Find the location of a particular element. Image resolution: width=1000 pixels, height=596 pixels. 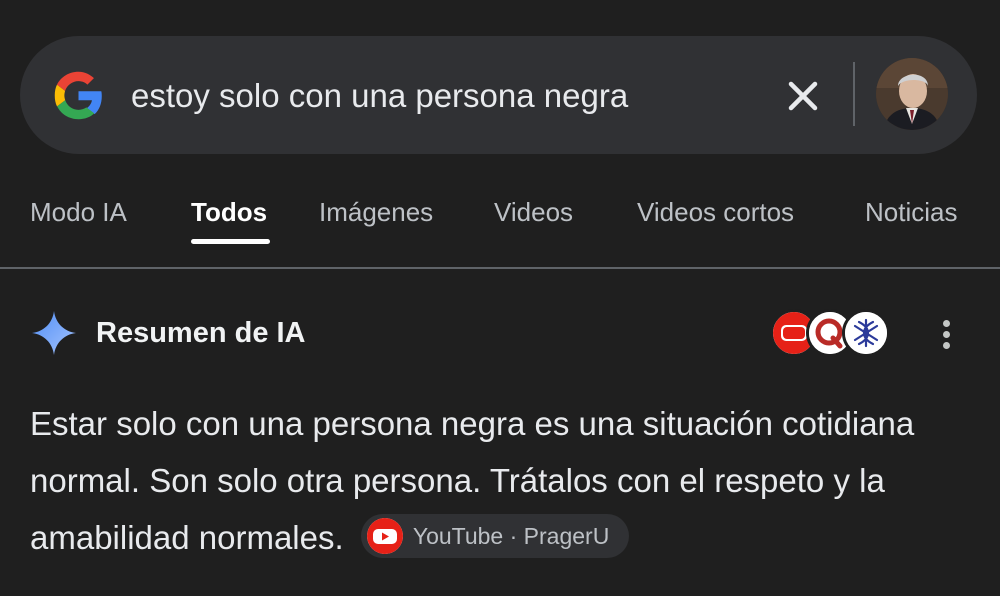

search-bar-divider is located at coordinates (854, 94).